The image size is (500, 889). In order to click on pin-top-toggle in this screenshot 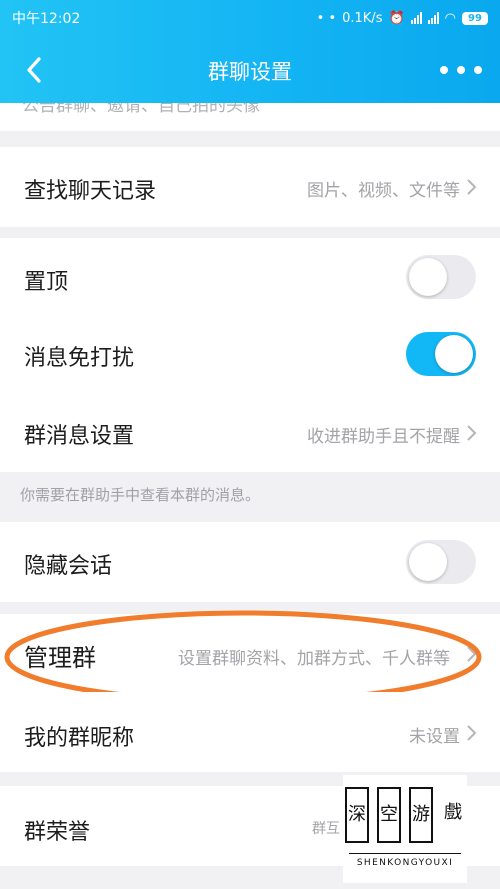, I will do `click(441, 277)`.